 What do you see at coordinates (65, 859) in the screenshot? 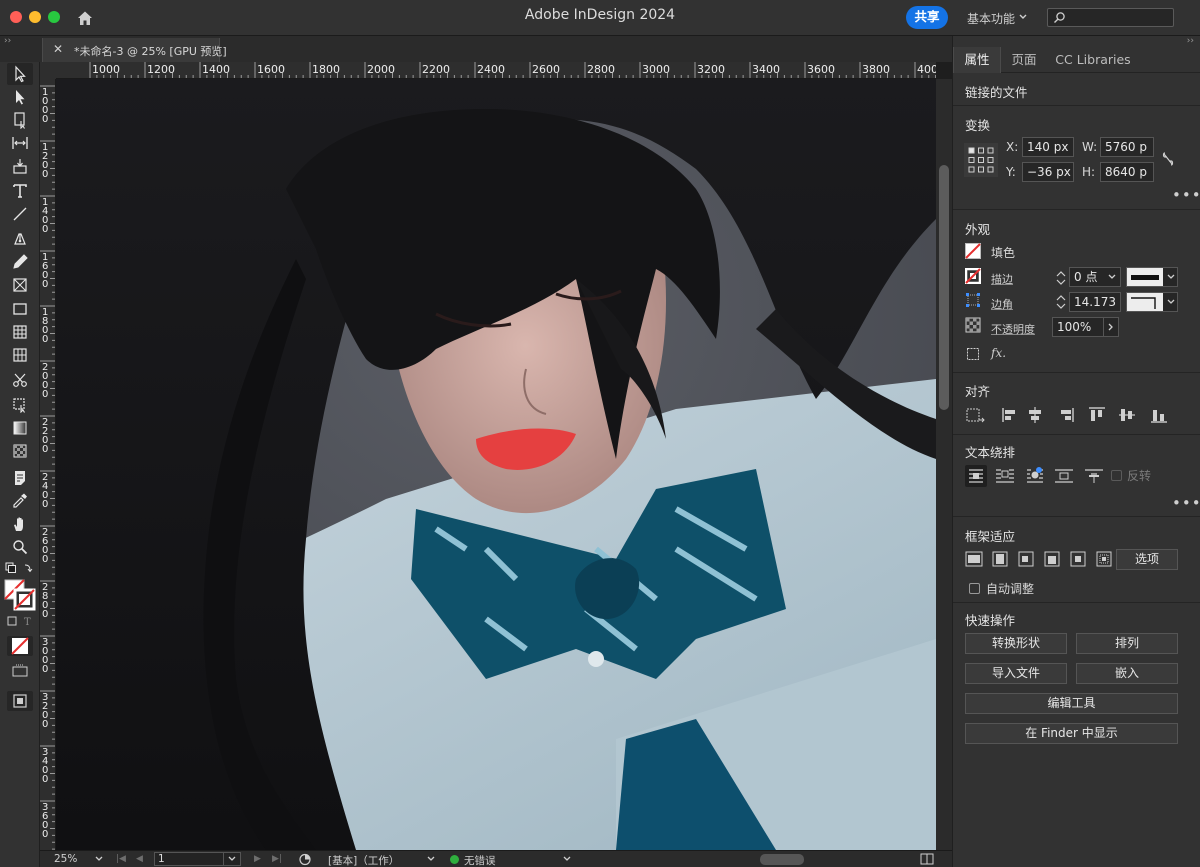
I see `zoom-level: 25%` at bounding box center [65, 859].